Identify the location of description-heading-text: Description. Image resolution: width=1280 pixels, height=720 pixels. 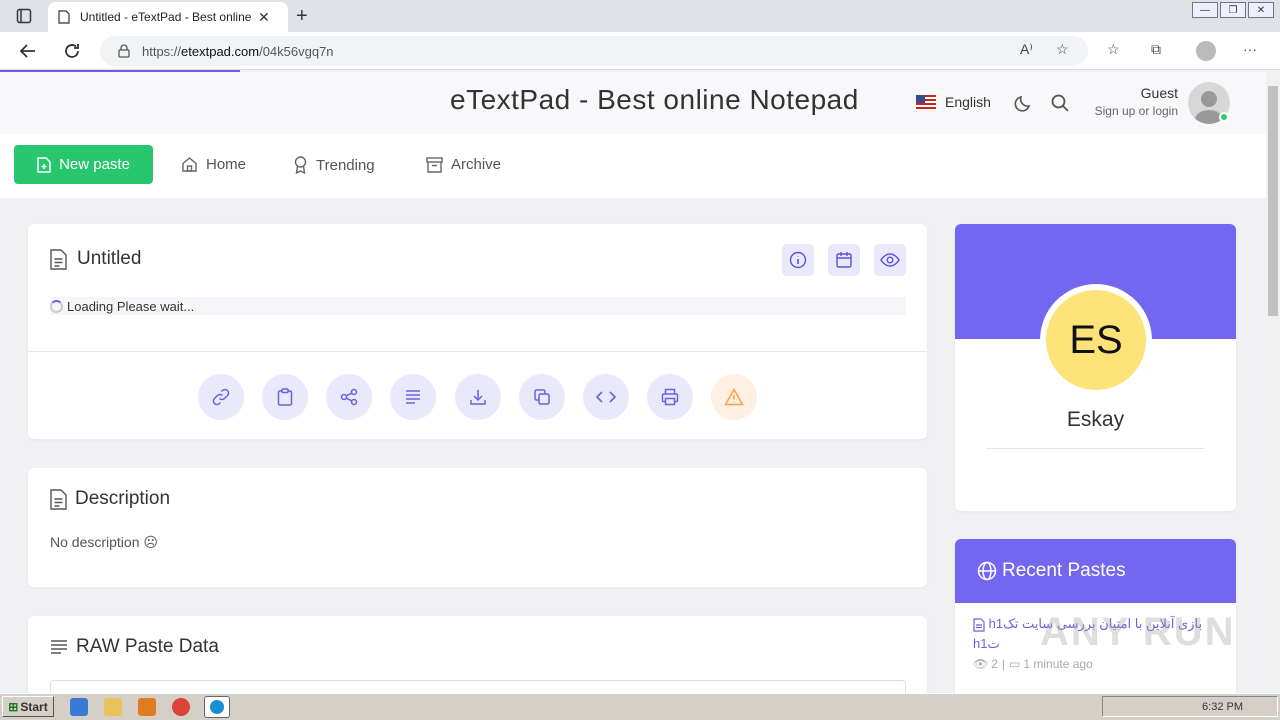
(123, 498).